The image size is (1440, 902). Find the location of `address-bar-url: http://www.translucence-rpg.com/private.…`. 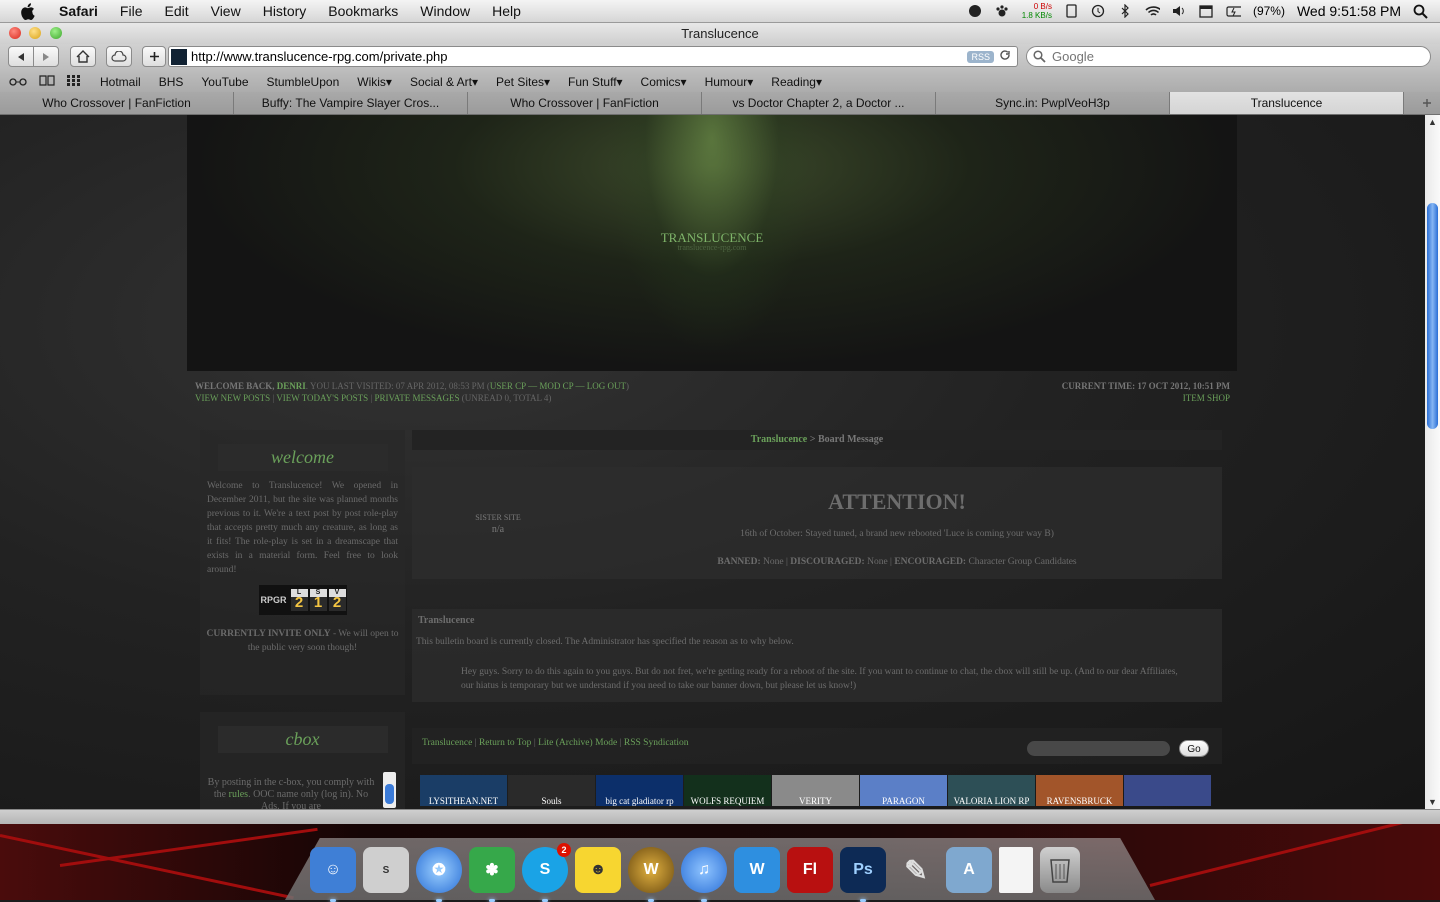

address-bar-url: http://www.translucence-rpg.com/private.… is located at coordinates (579, 56).